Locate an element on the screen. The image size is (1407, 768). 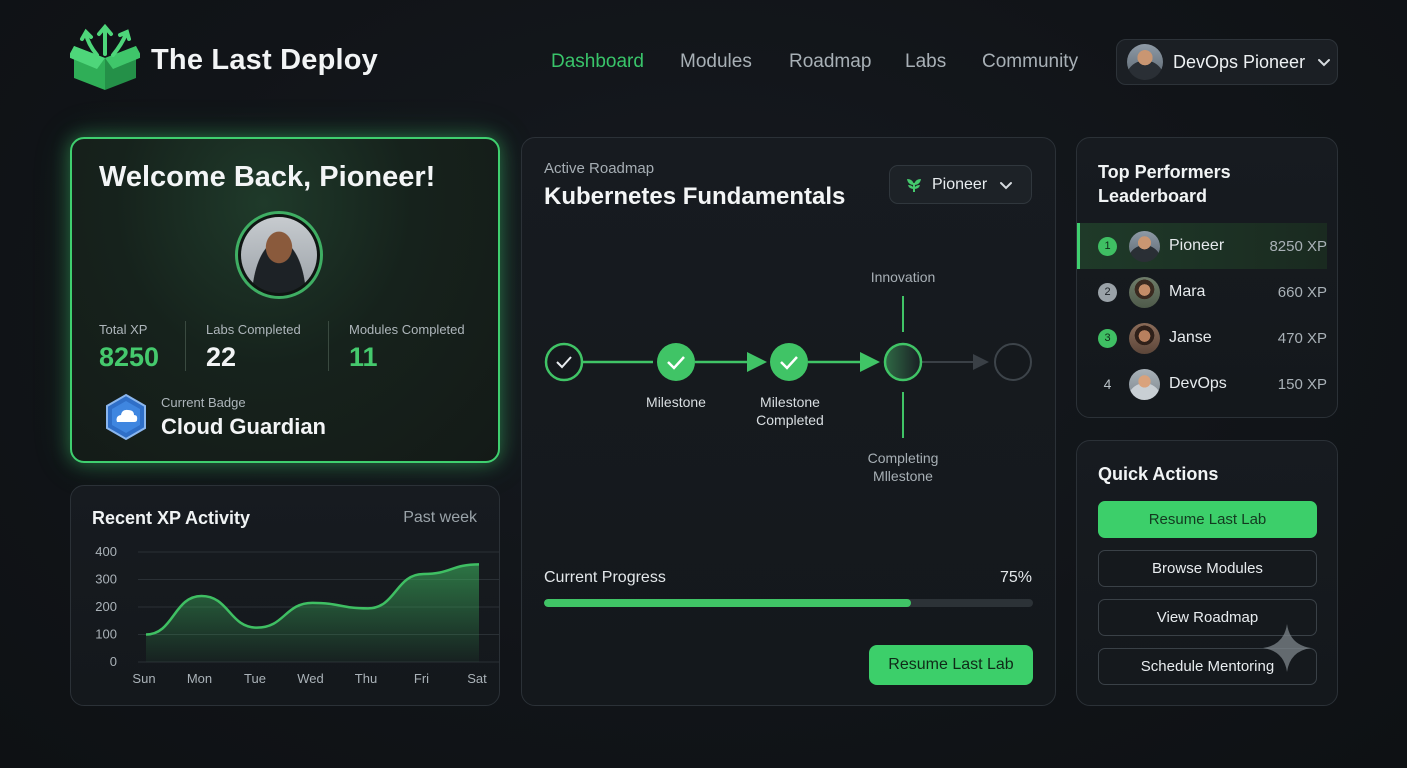
profile-avatar is located at coordinates (279, 255).